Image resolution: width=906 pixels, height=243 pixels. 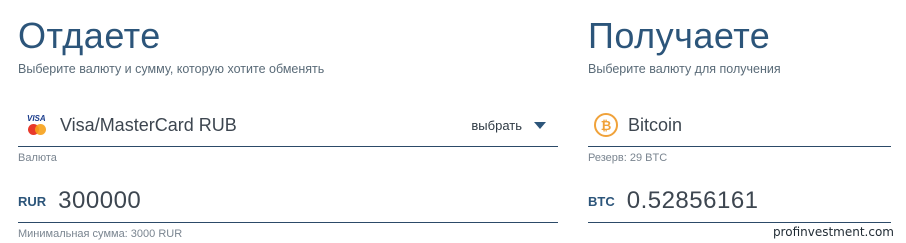 What do you see at coordinates (37, 125) in the screenshot?
I see `visa-mastercard-icon: VISA` at bounding box center [37, 125].